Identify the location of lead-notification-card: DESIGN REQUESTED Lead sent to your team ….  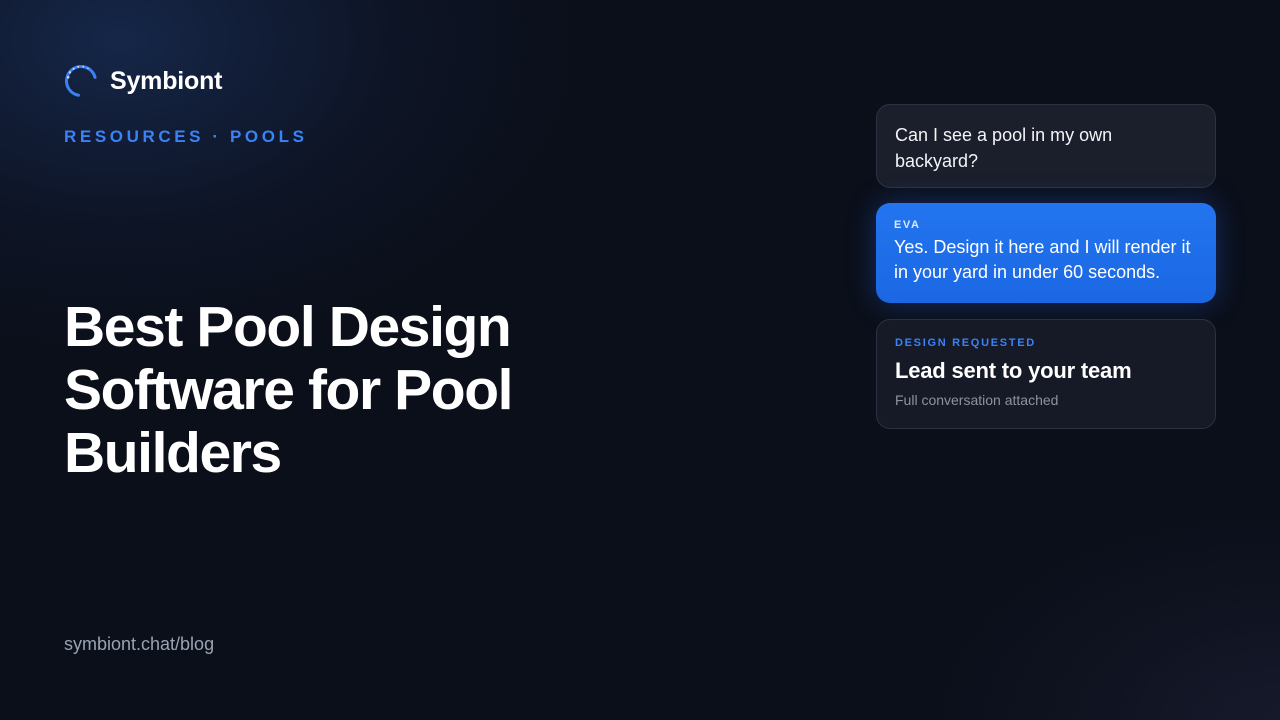
(1046, 374).